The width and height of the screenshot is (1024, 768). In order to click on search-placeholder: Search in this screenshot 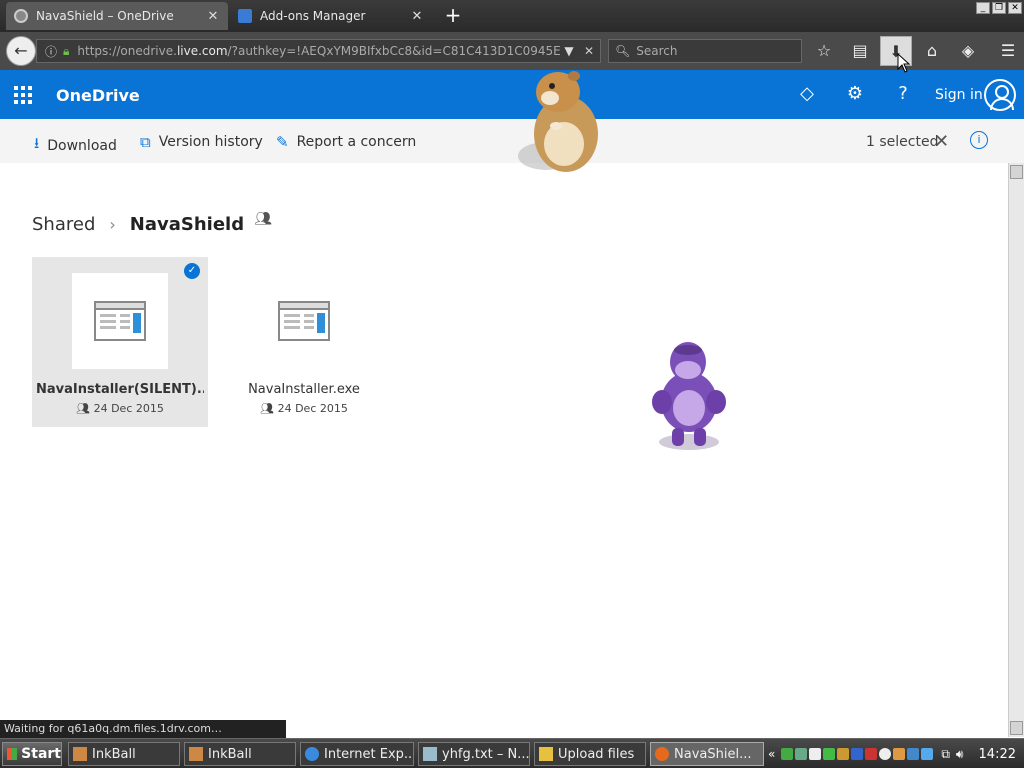, I will do `click(657, 51)`.